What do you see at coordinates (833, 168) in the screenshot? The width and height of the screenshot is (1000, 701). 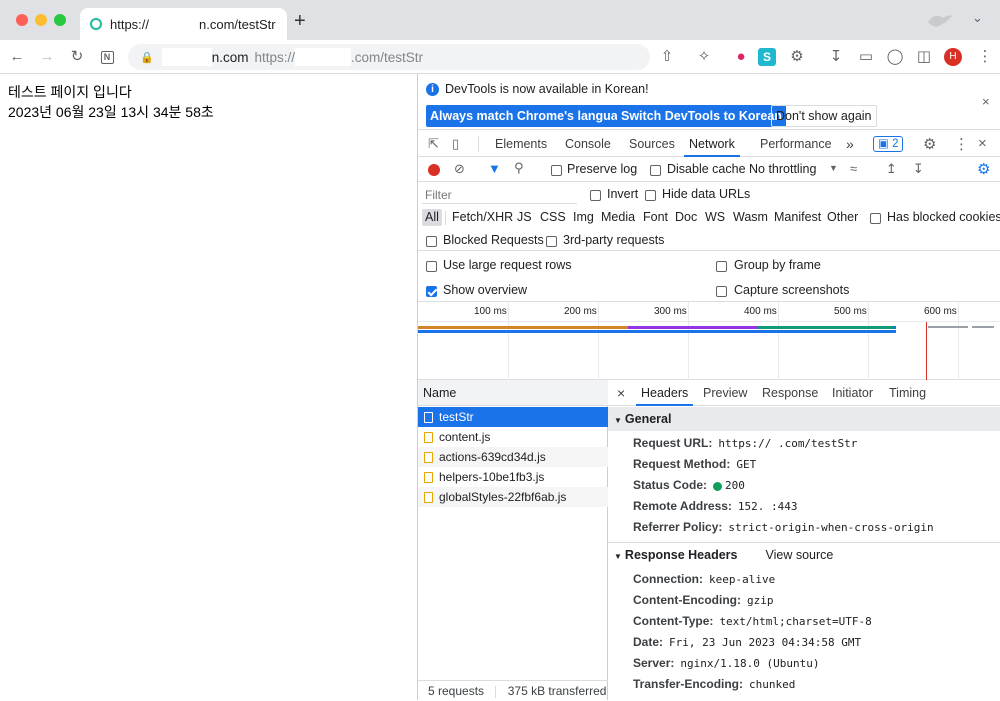 I see `dropdown-arrow-icon: ▼` at bounding box center [833, 168].